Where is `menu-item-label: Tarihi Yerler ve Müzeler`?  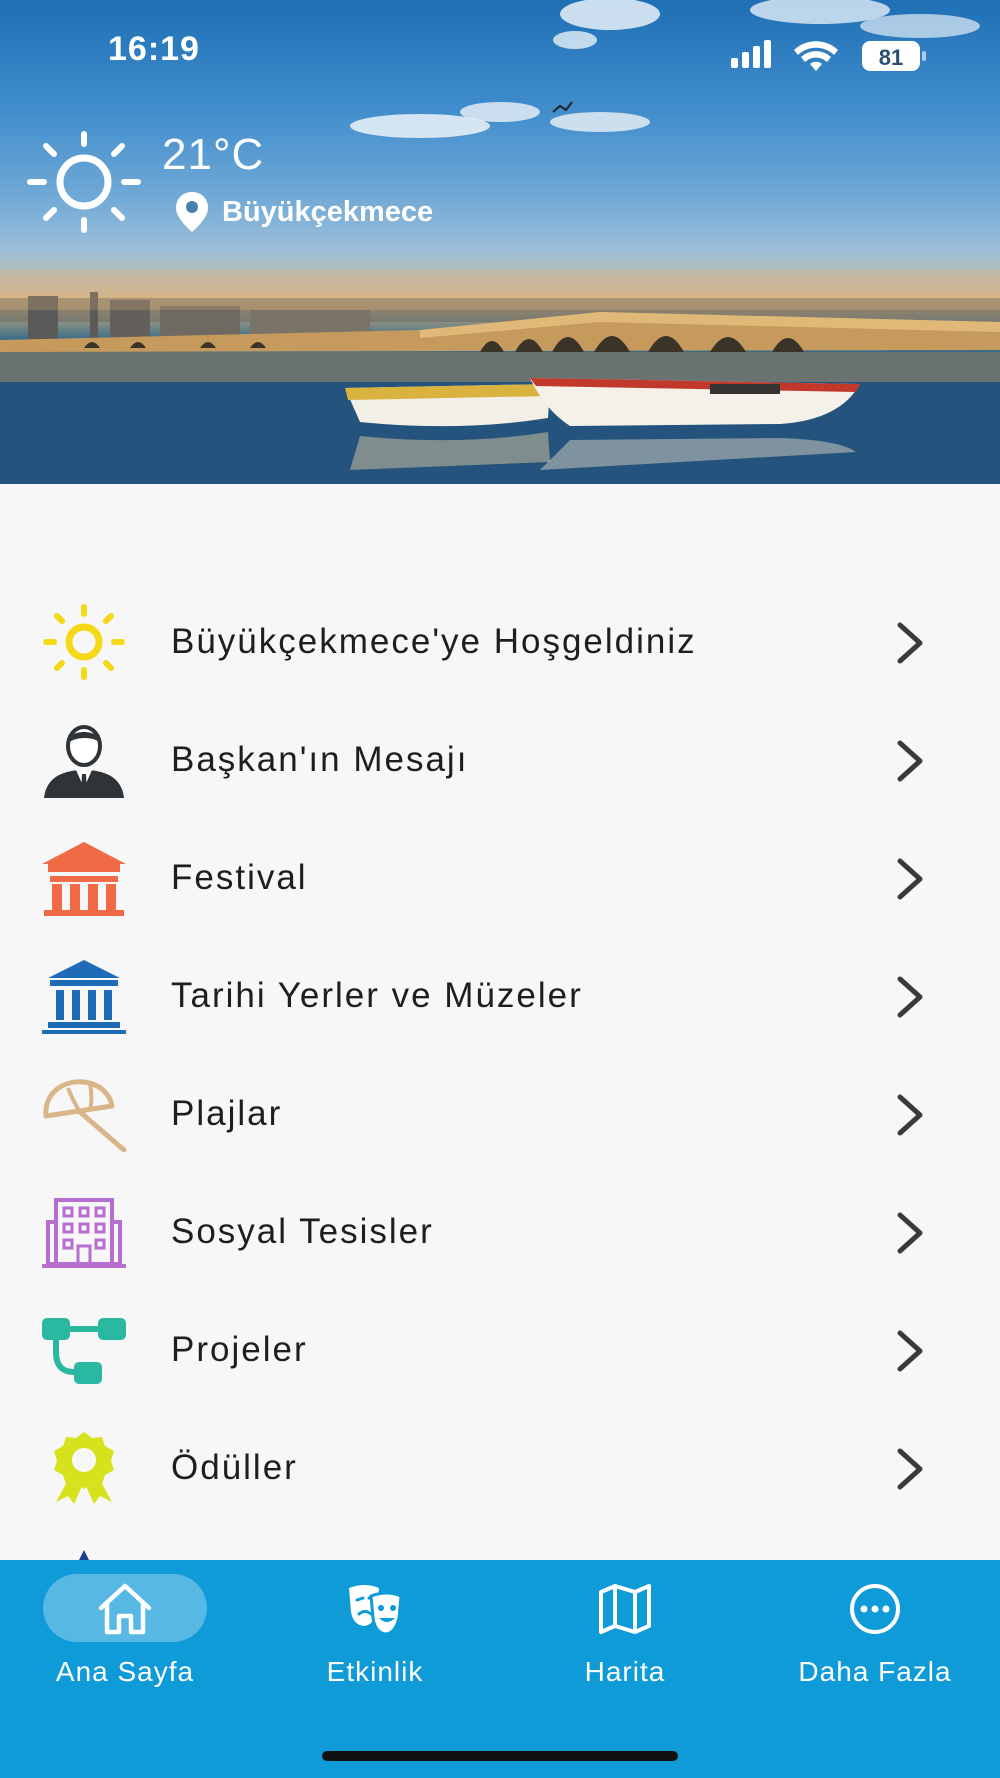 menu-item-label: Tarihi Yerler ve Müzeler is located at coordinates (377, 995).